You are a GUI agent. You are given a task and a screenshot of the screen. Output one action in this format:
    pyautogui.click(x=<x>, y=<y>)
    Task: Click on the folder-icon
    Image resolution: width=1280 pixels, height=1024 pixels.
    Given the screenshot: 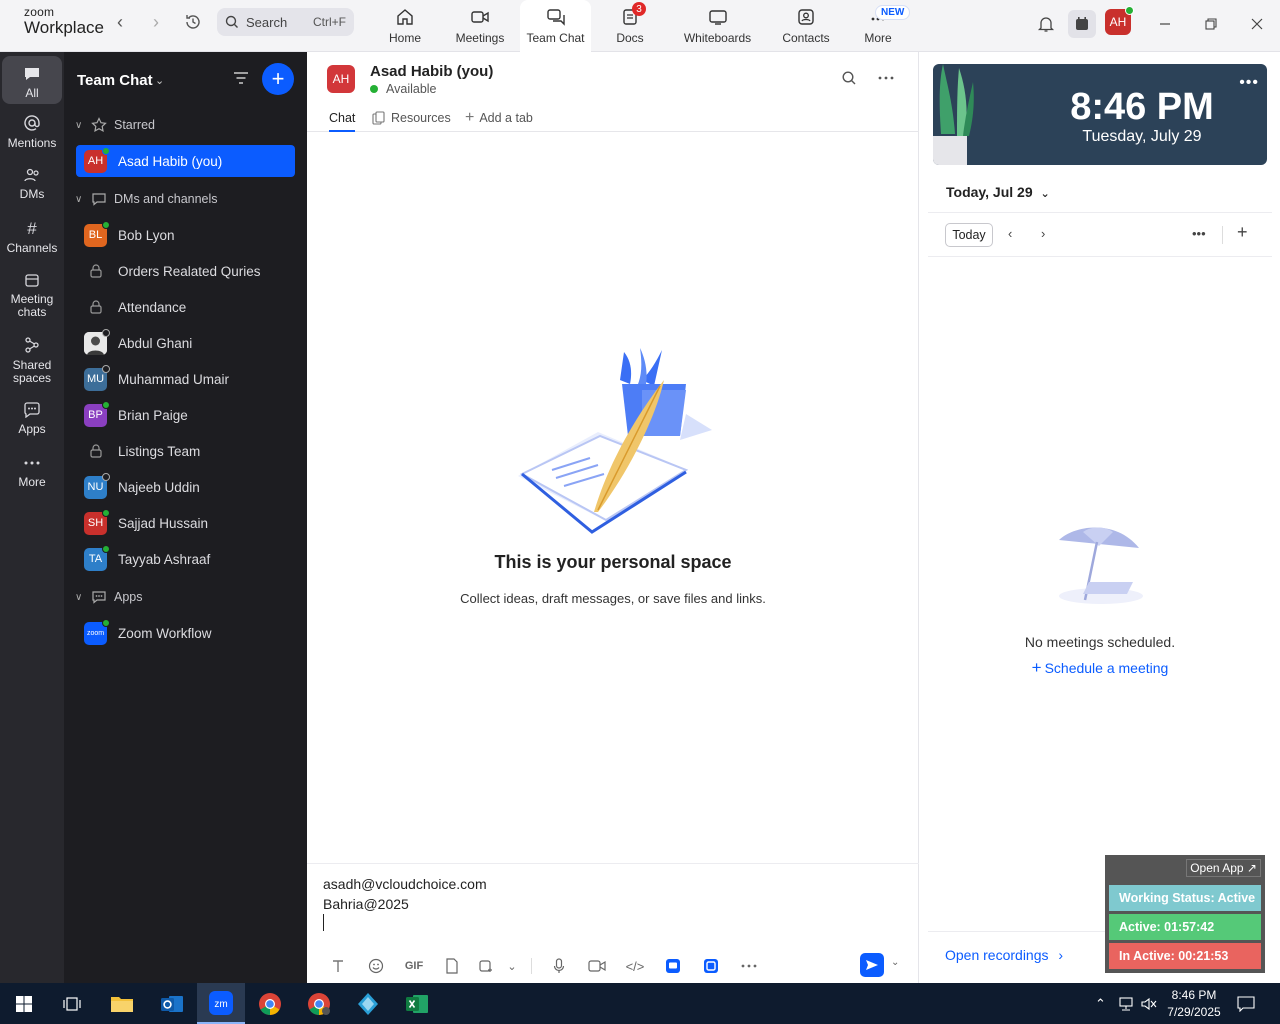 What is the action you would take?
    pyautogui.click(x=122, y=1004)
    